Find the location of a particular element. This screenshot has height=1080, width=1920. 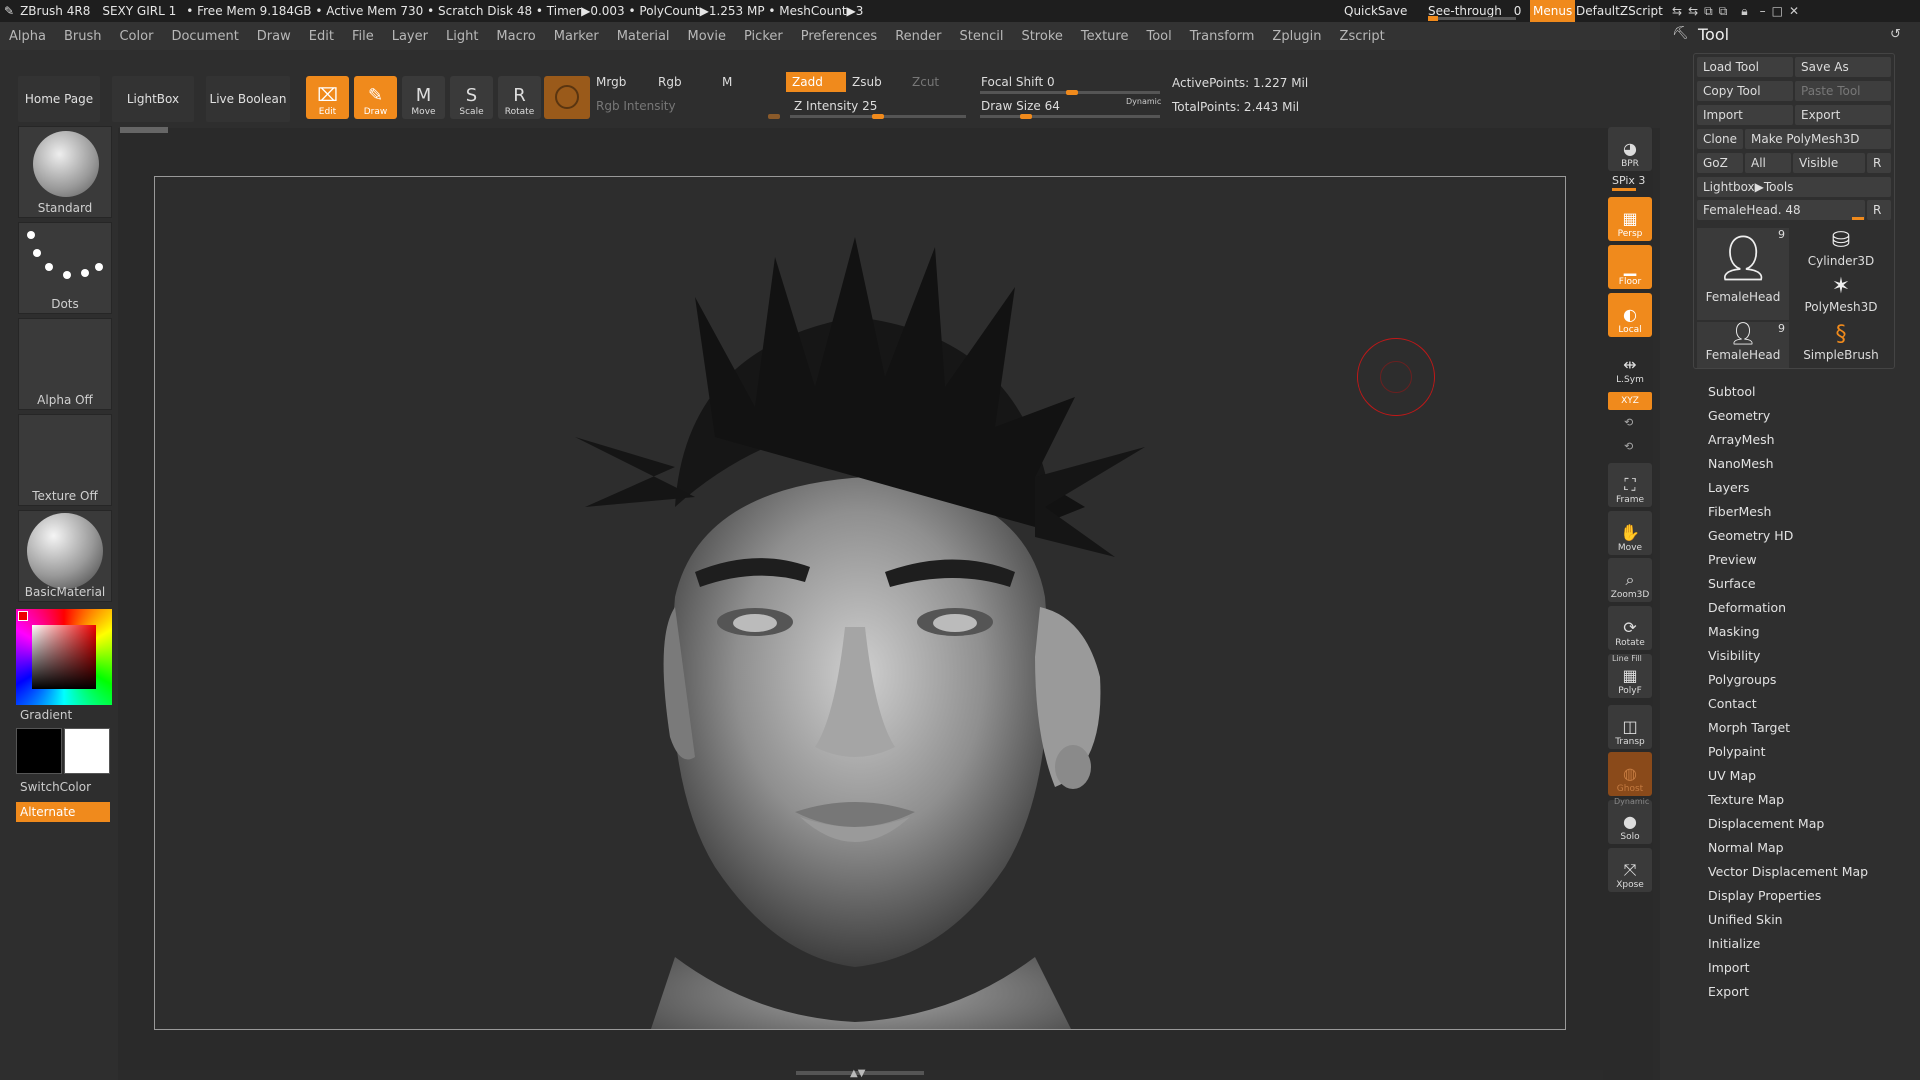

menu-document: Document is located at coordinates (204, 36).